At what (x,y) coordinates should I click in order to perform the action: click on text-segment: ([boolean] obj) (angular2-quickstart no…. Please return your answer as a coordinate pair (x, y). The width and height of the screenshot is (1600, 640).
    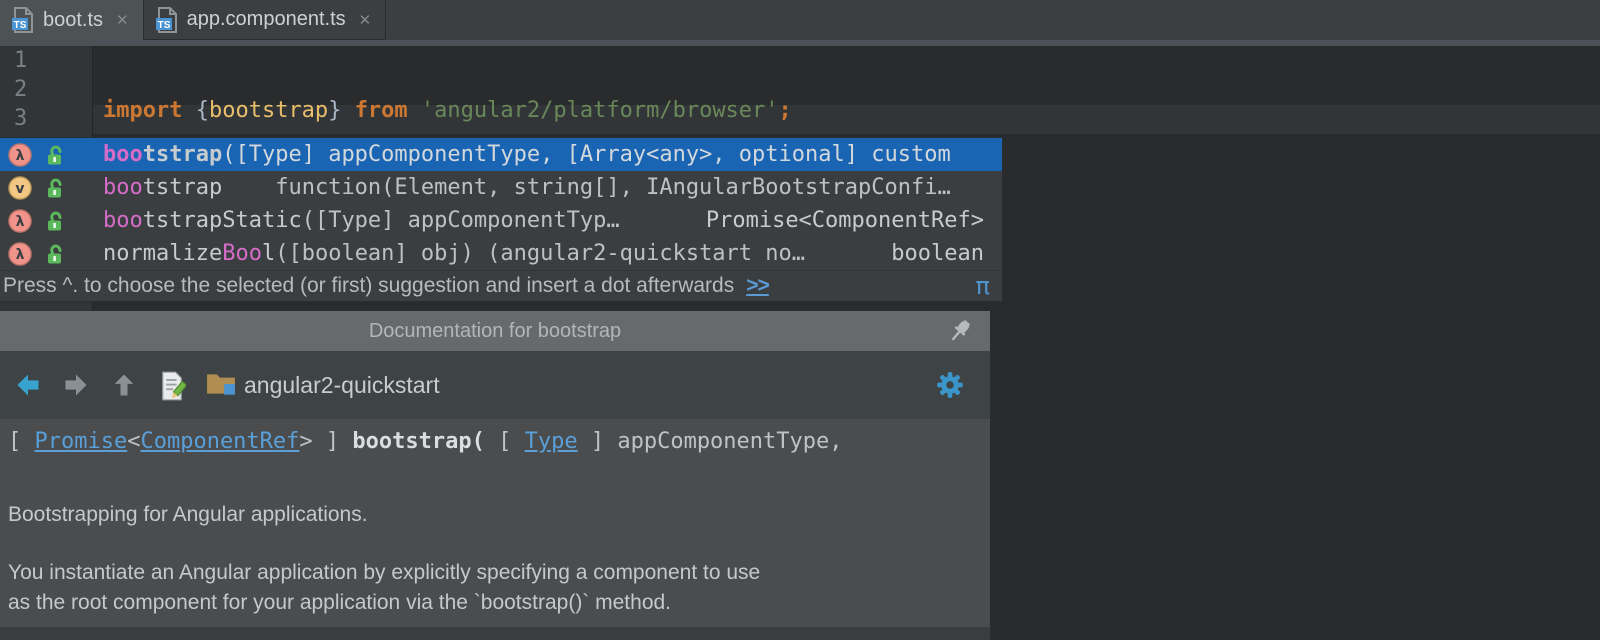
    Looking at the image, I should click on (540, 253).